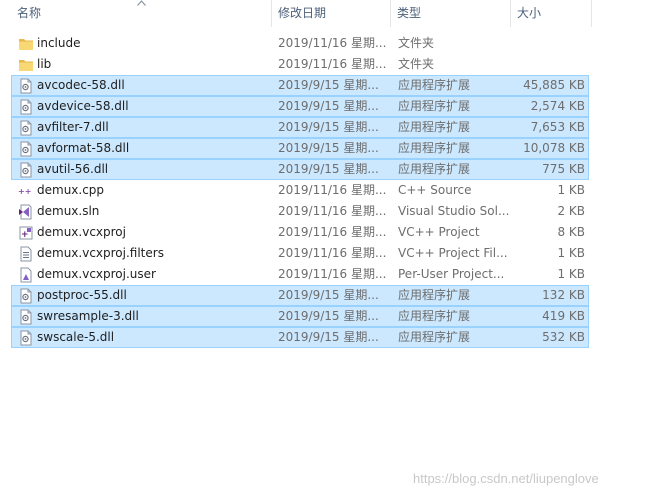  Describe the element at coordinates (83, 106) in the screenshot. I see `file-name: avdevice-58.dll` at that location.